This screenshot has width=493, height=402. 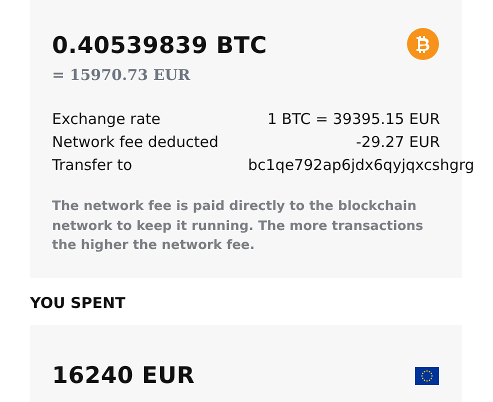 I want to click on equivalent-amount: = 15970.73 EUR, so click(x=122, y=75).